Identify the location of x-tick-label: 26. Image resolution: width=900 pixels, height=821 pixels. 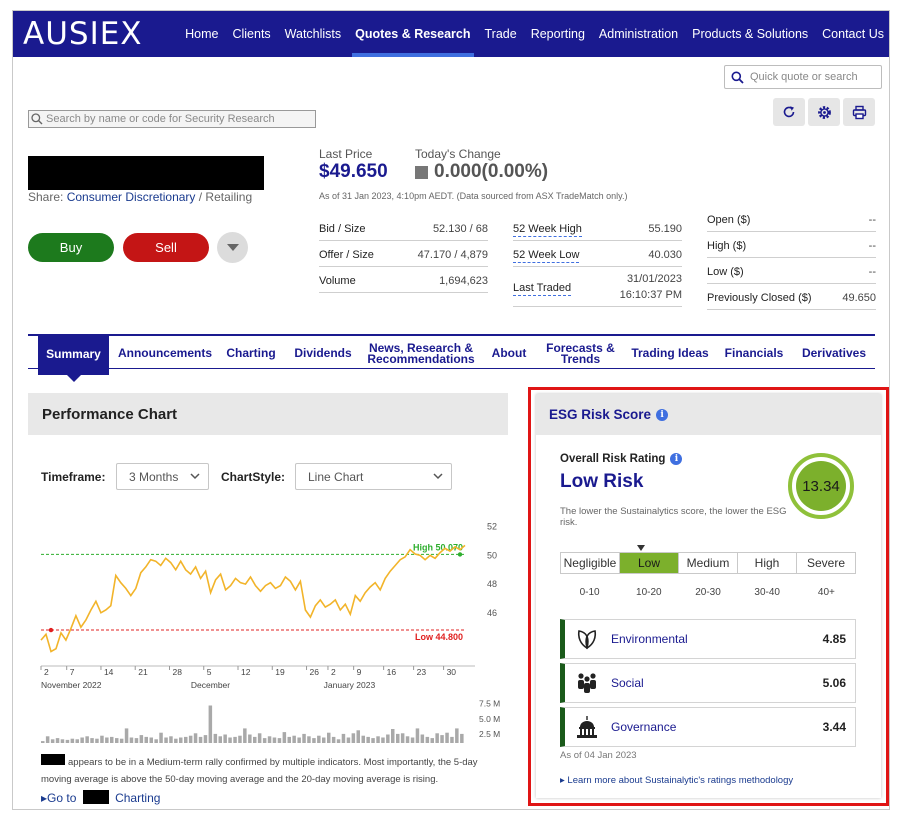
(315, 672).